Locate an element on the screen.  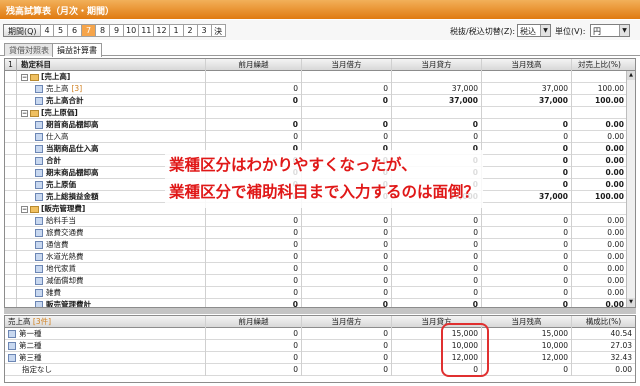
table-row: 給料手当 0 0 0 0 0.00 is located at coordinates (320, 221).